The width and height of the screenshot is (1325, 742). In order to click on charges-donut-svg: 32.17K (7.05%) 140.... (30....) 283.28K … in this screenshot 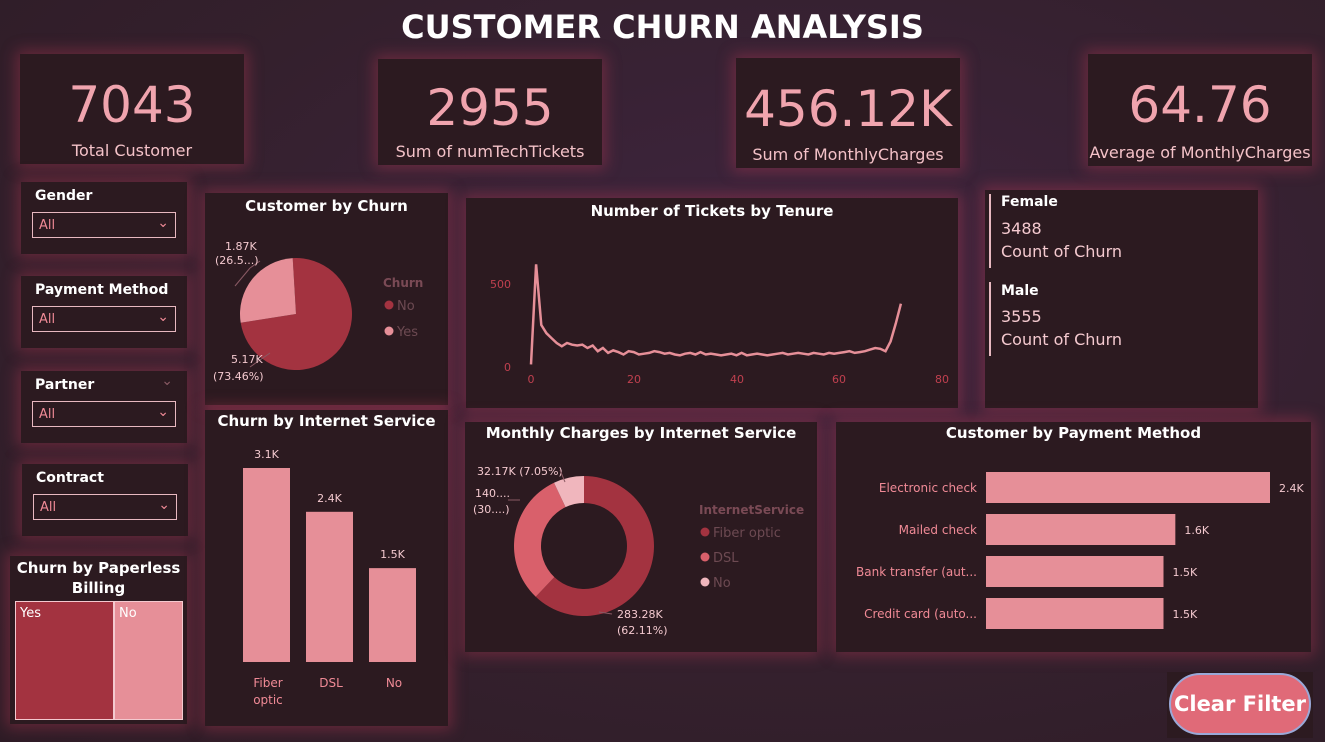, I will do `click(638, 551)`.